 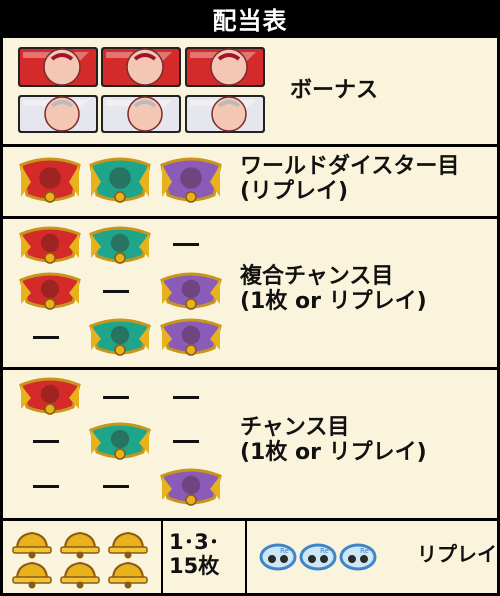 I want to click on row-world-daistar: ワールドダイスター目 (リプレイ), so click(x=250, y=181).